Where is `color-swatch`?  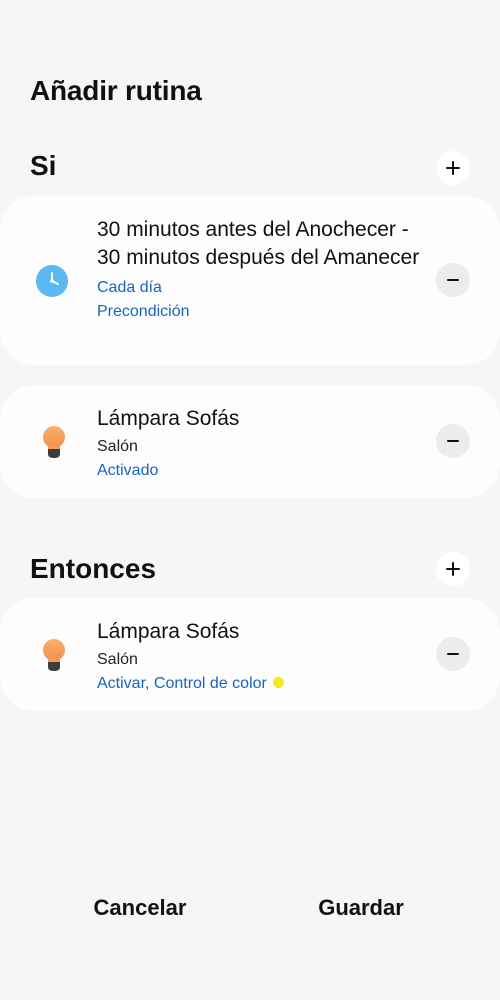 color-swatch is located at coordinates (278, 683).